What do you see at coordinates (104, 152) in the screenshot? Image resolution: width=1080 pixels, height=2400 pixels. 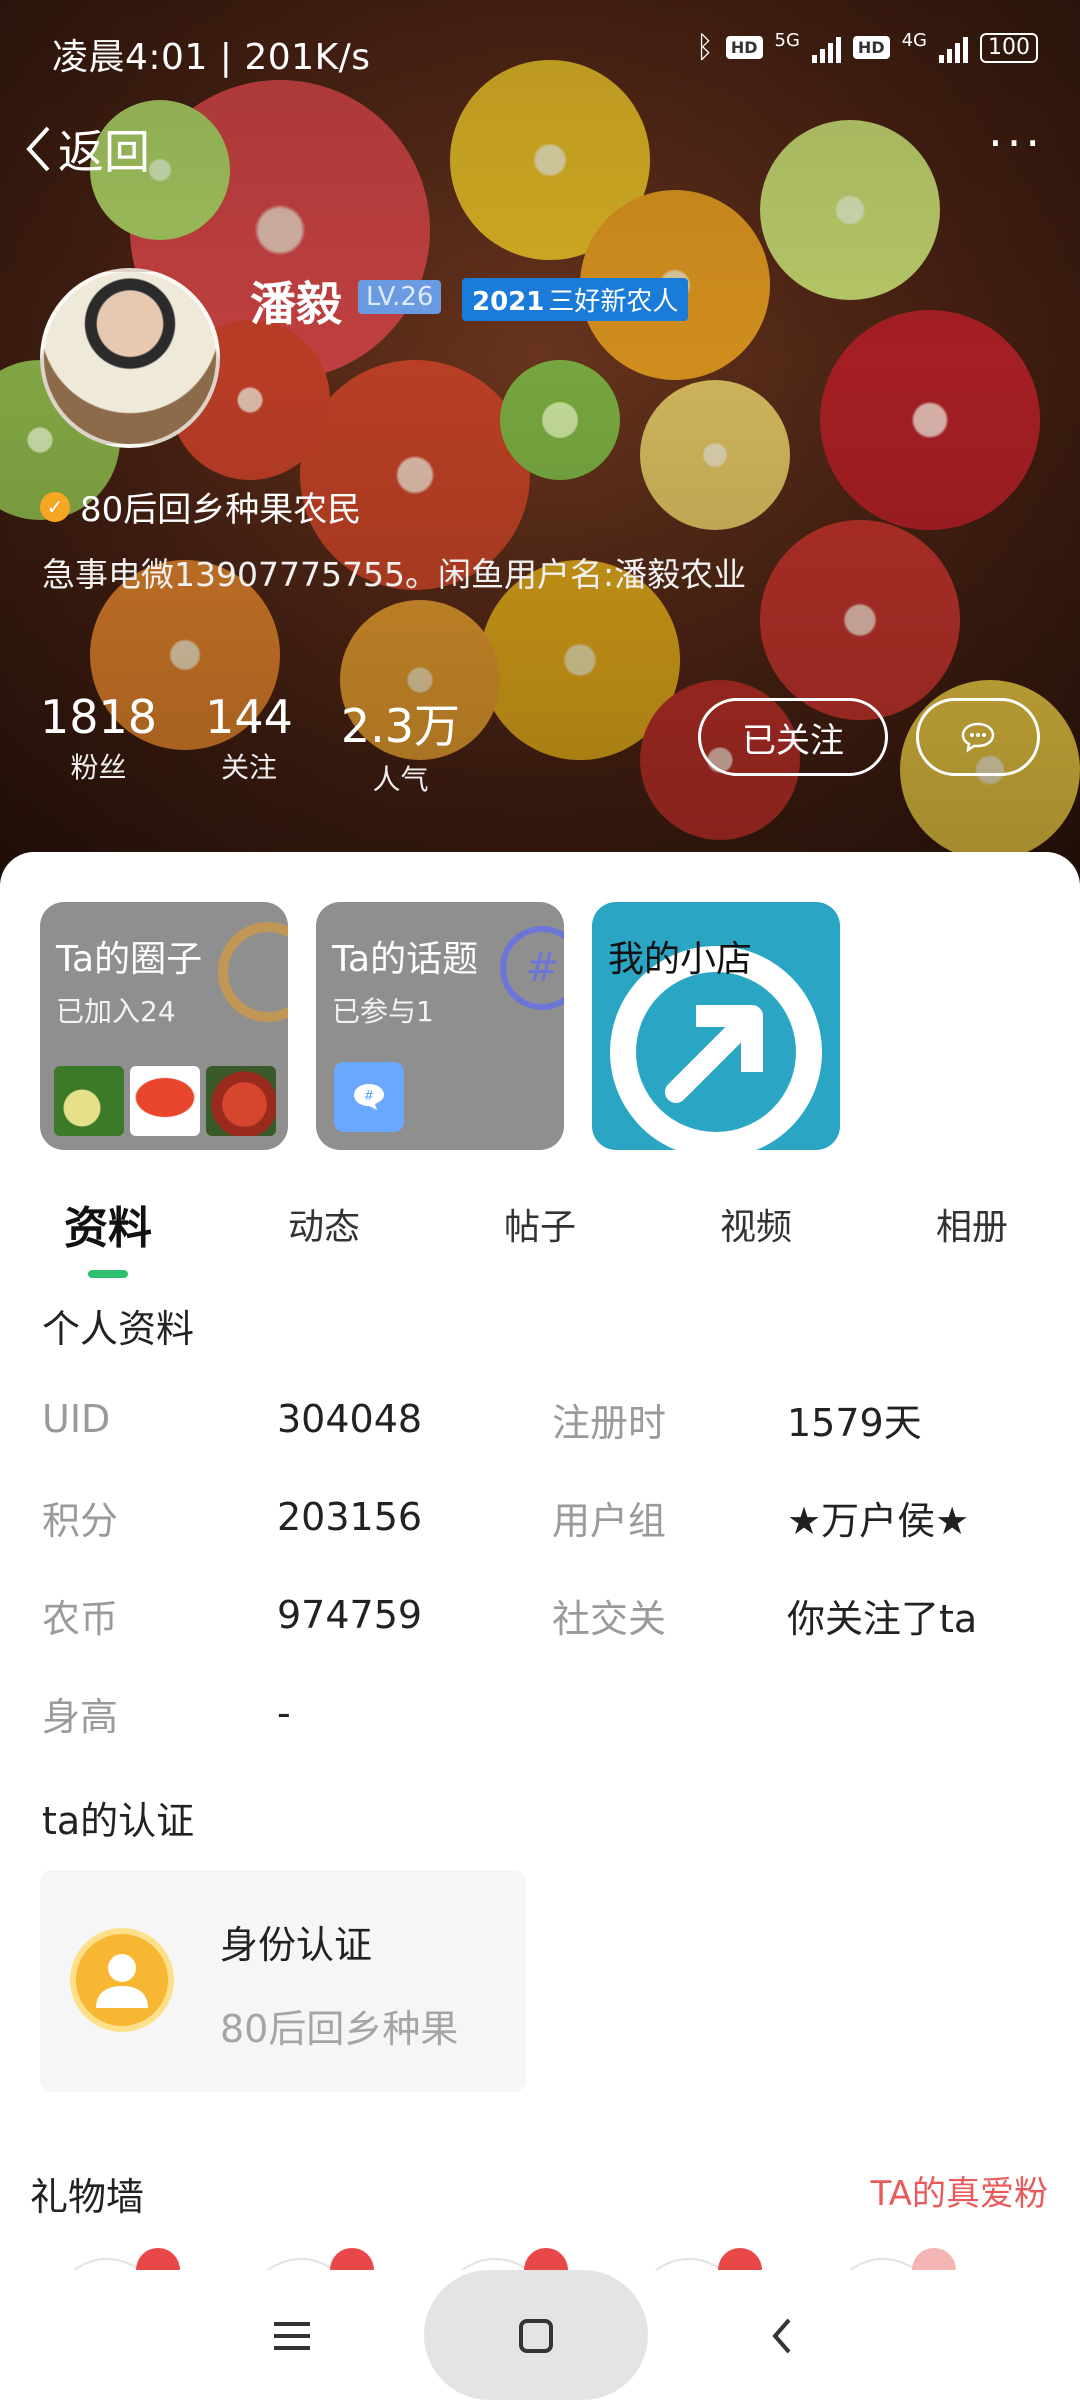 I see `back-label: 返回` at bounding box center [104, 152].